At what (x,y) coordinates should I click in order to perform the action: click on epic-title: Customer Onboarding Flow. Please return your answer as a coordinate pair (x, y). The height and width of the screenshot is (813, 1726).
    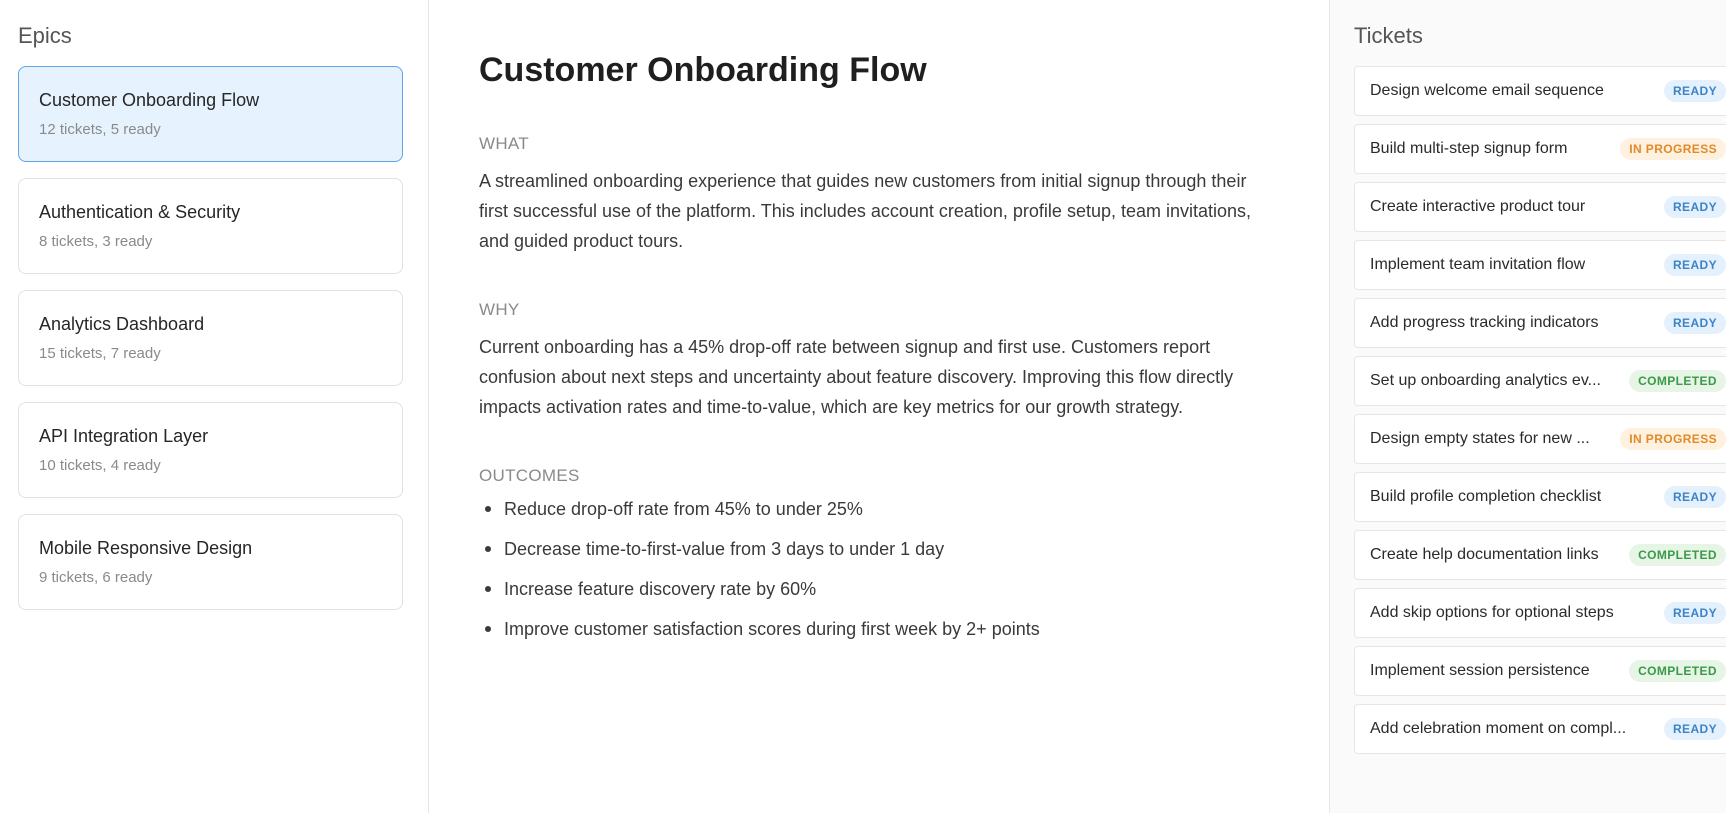
    Looking at the image, I should click on (703, 70).